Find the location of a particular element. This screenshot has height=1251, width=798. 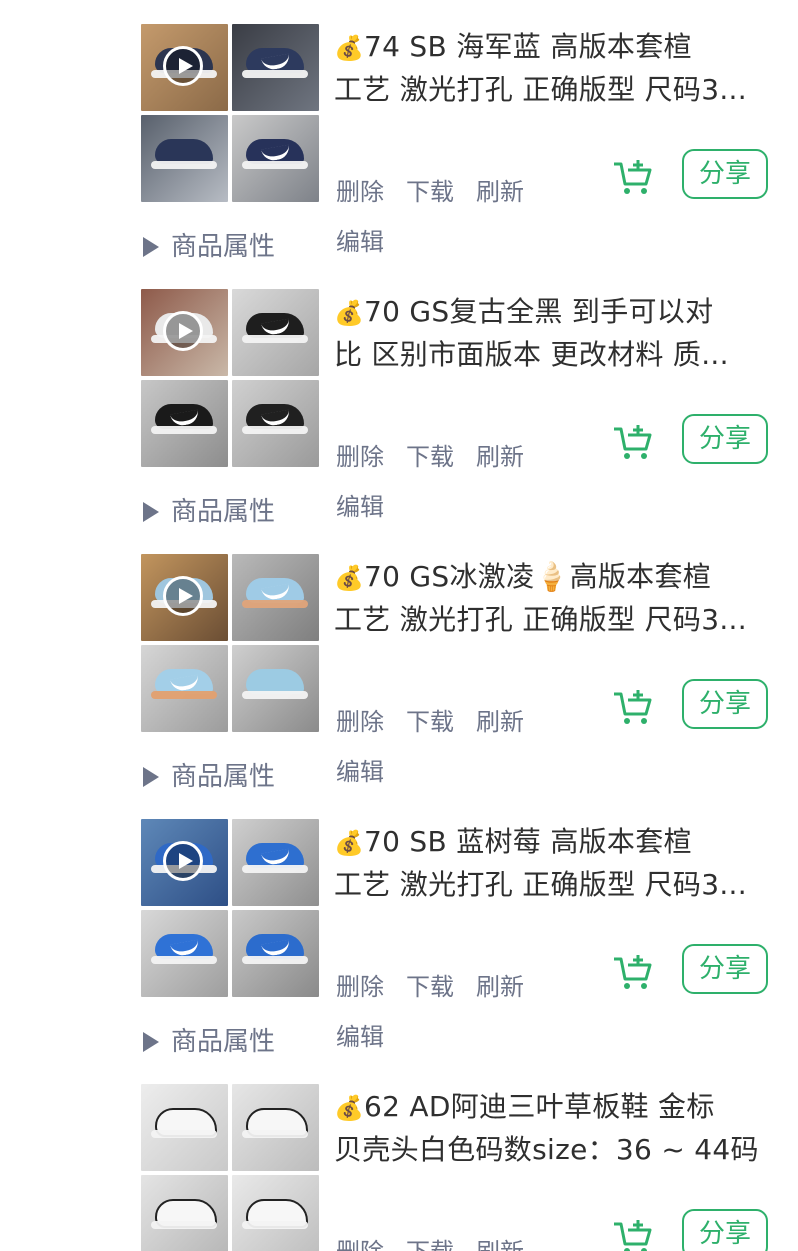

product-actions: 删除 下载 刷新 is located at coordinates (441, 1241).